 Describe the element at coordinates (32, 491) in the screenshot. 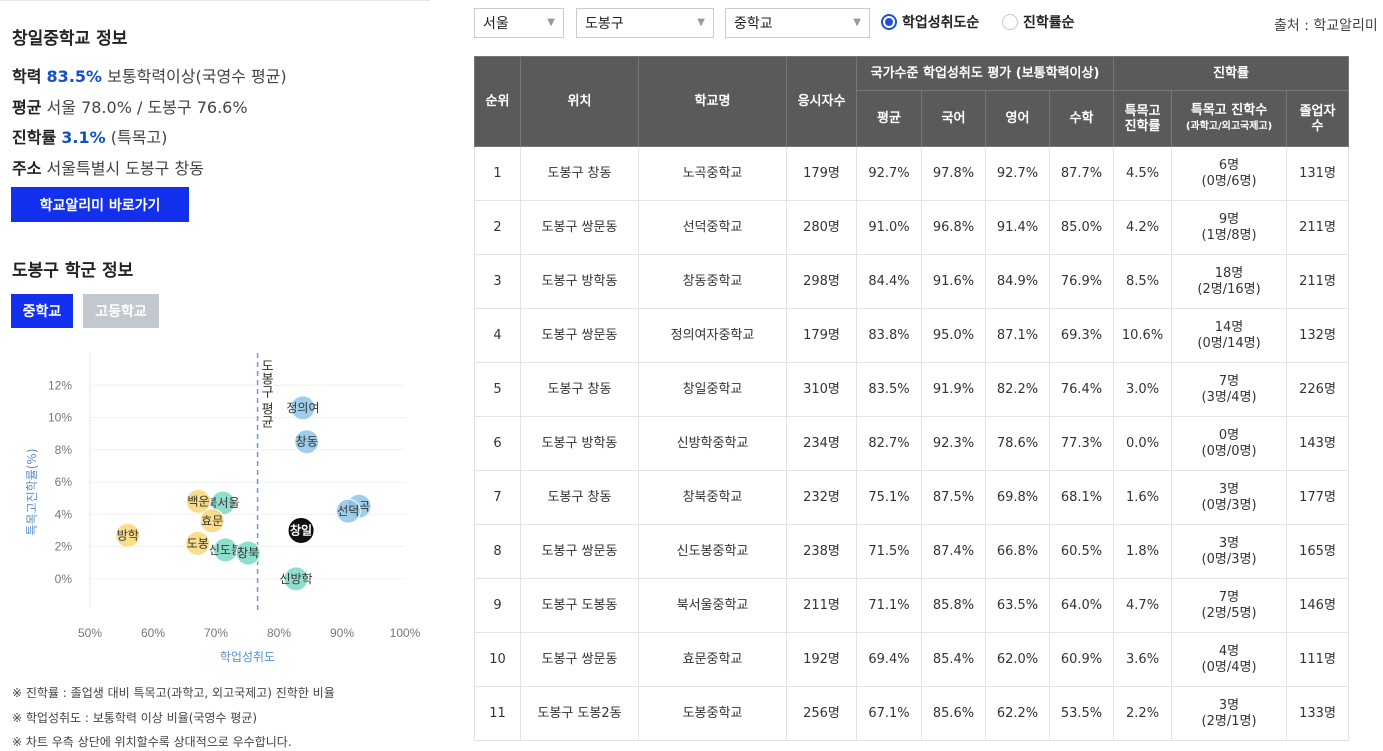

I see `y-axis-title: 특목고진학률(%)` at that location.